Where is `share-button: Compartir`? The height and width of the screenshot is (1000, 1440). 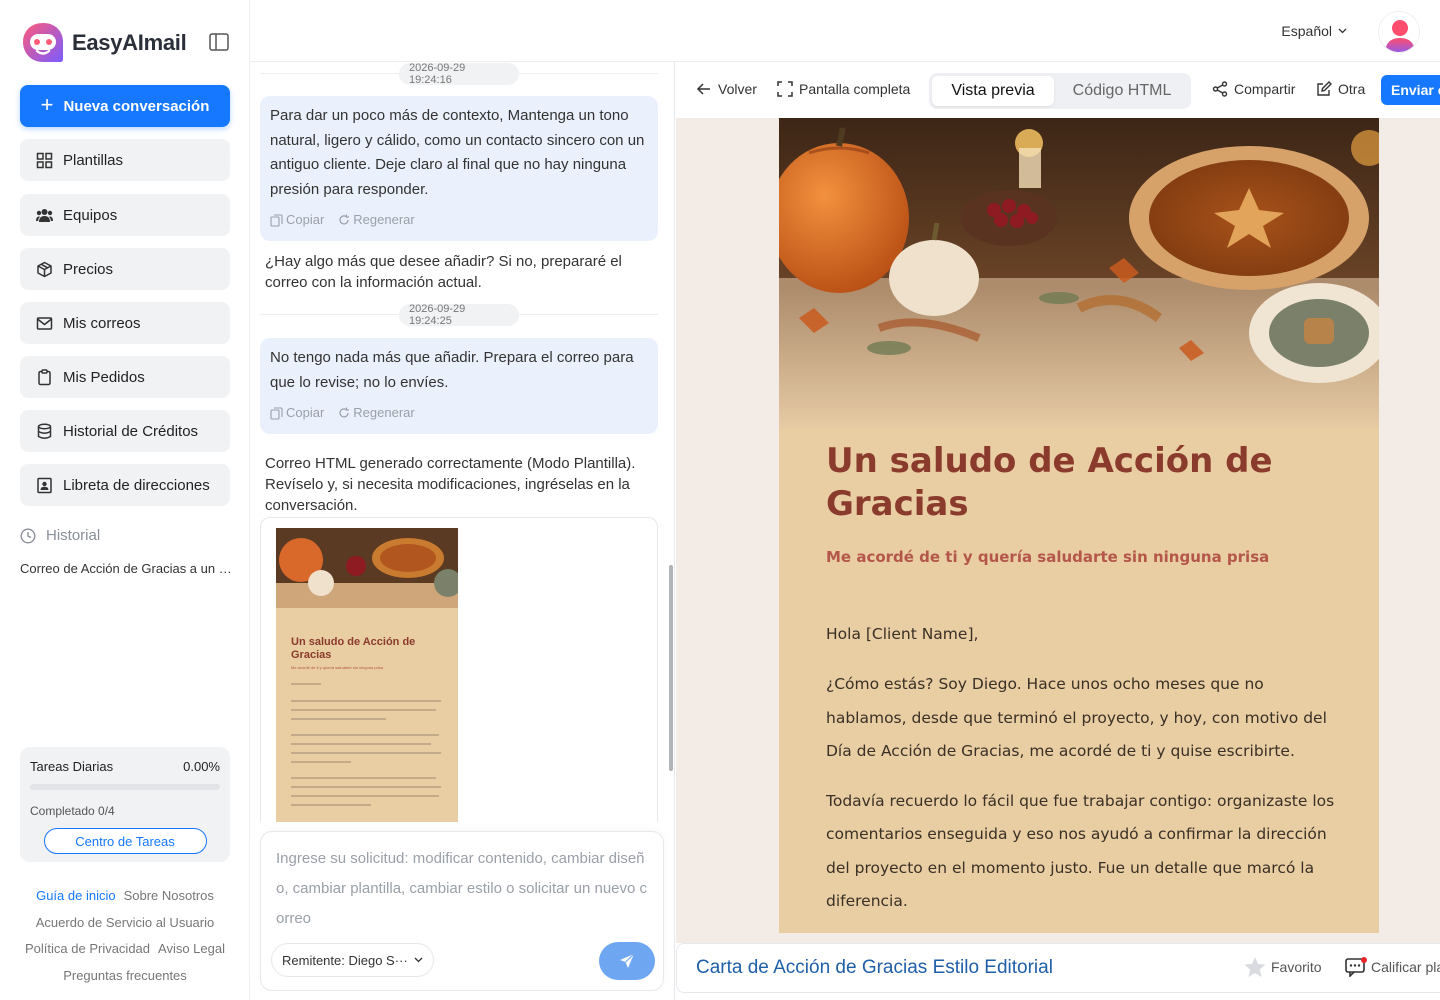 share-button: Compartir is located at coordinates (1253, 89).